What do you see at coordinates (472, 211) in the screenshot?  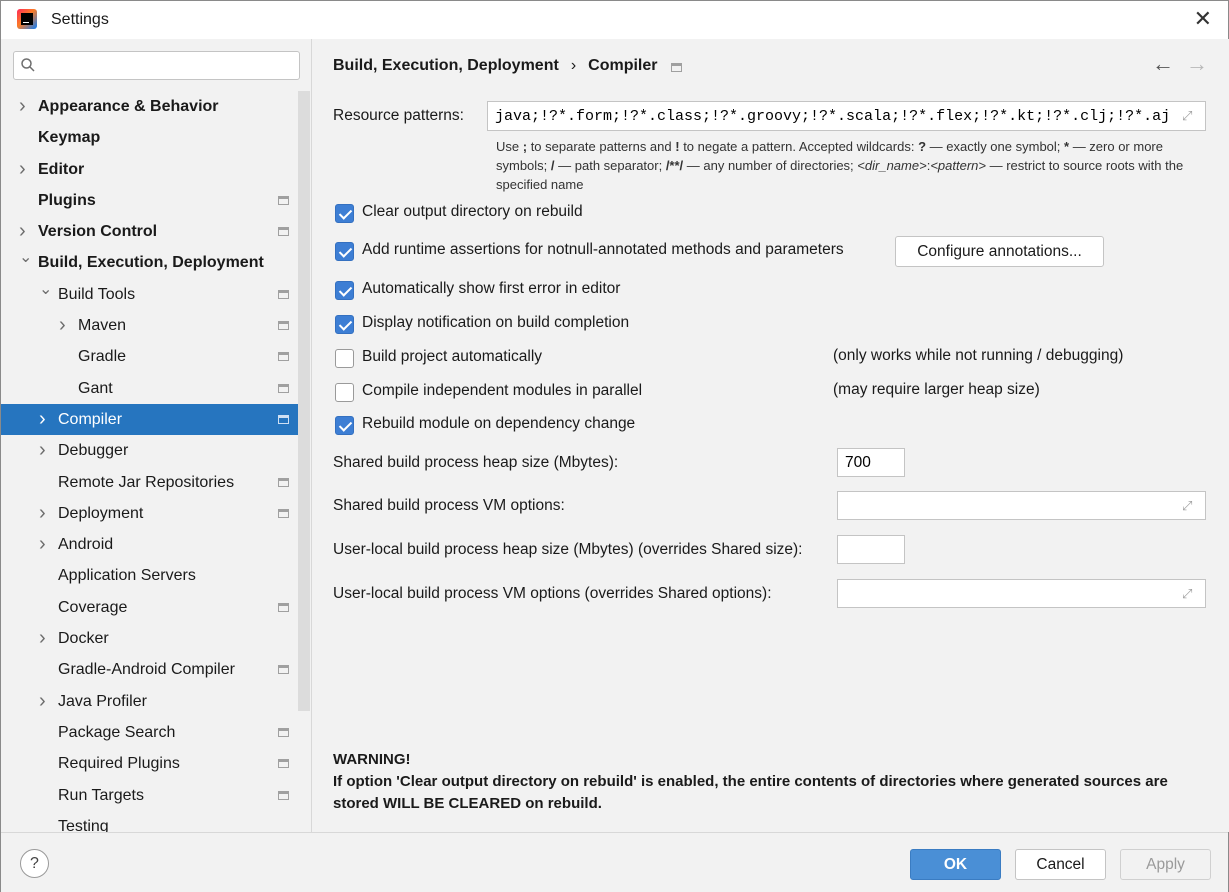 I see `clear-output-label: Clear output directory on rebuild` at bounding box center [472, 211].